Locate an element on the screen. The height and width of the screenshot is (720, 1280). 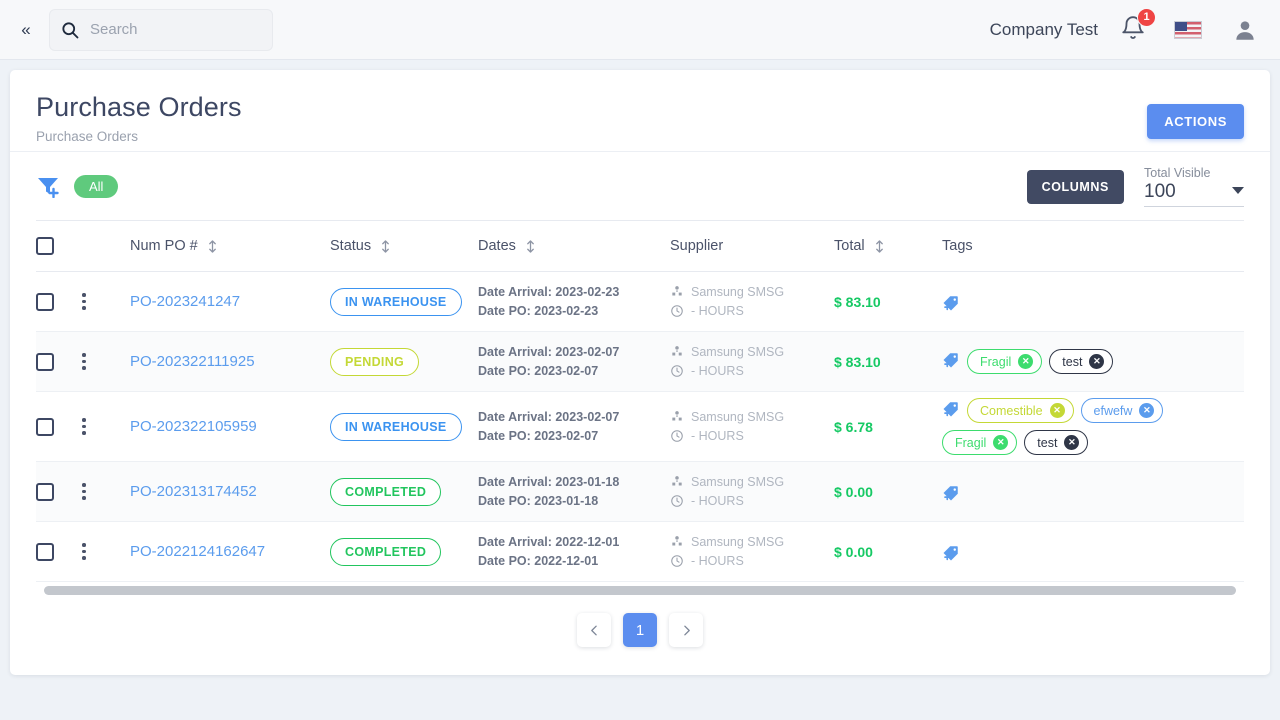
search-box is located at coordinates (161, 29).